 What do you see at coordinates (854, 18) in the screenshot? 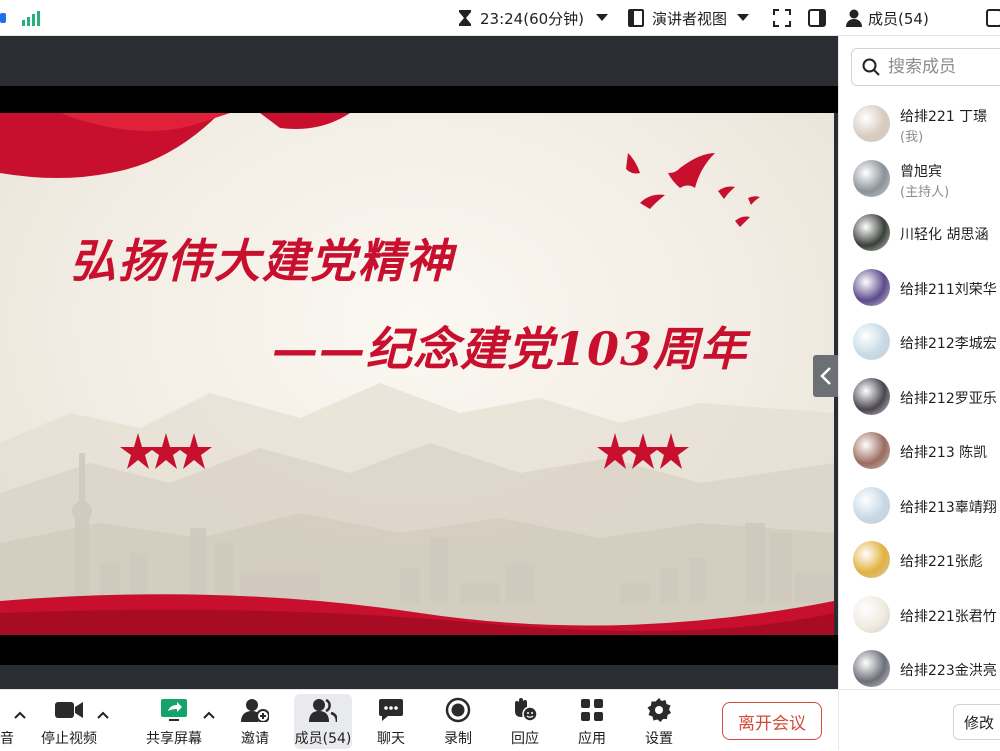
I see `person-icon` at bounding box center [854, 18].